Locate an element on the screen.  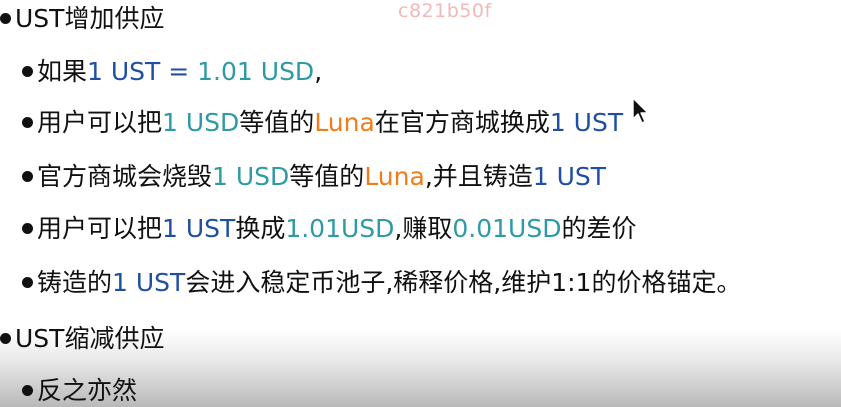
text-segment: 1 UST = is located at coordinates (142, 71).